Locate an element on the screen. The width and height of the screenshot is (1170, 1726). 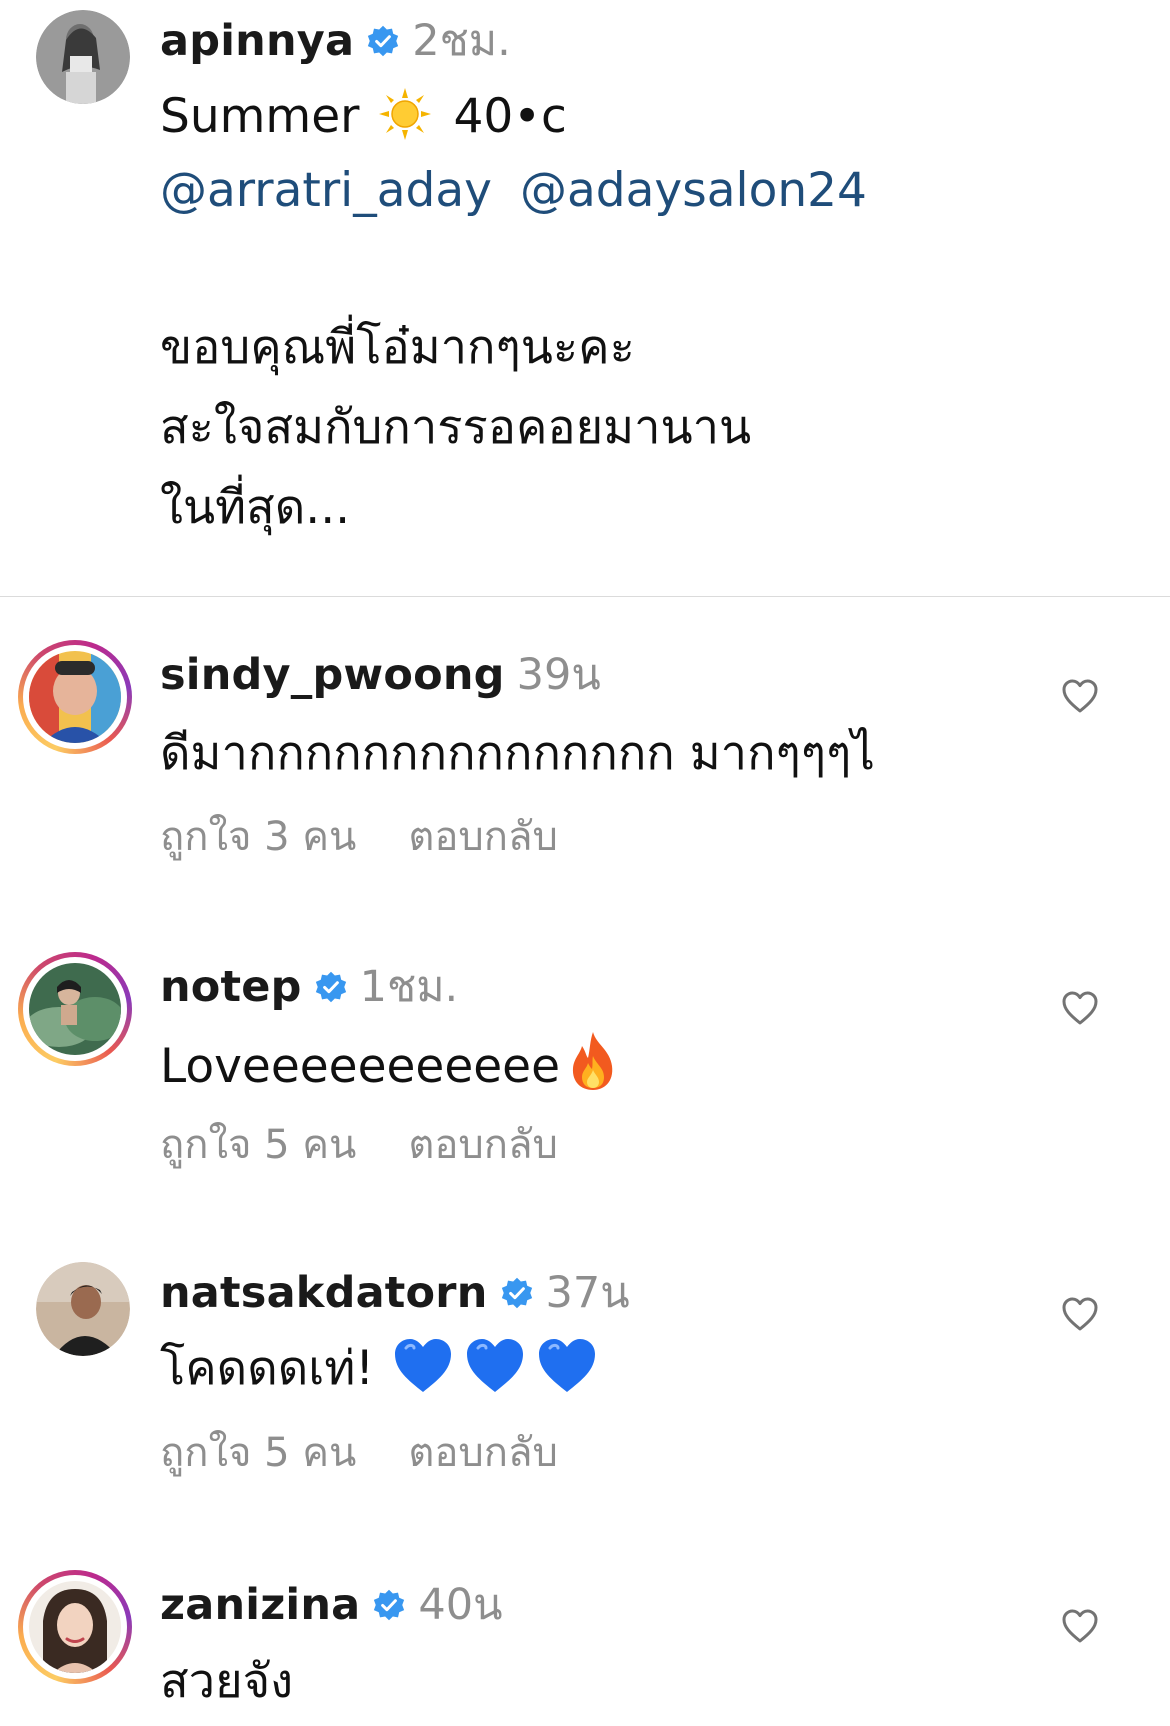
commenter-username: natsakdatorn is located at coordinates (324, 1293).